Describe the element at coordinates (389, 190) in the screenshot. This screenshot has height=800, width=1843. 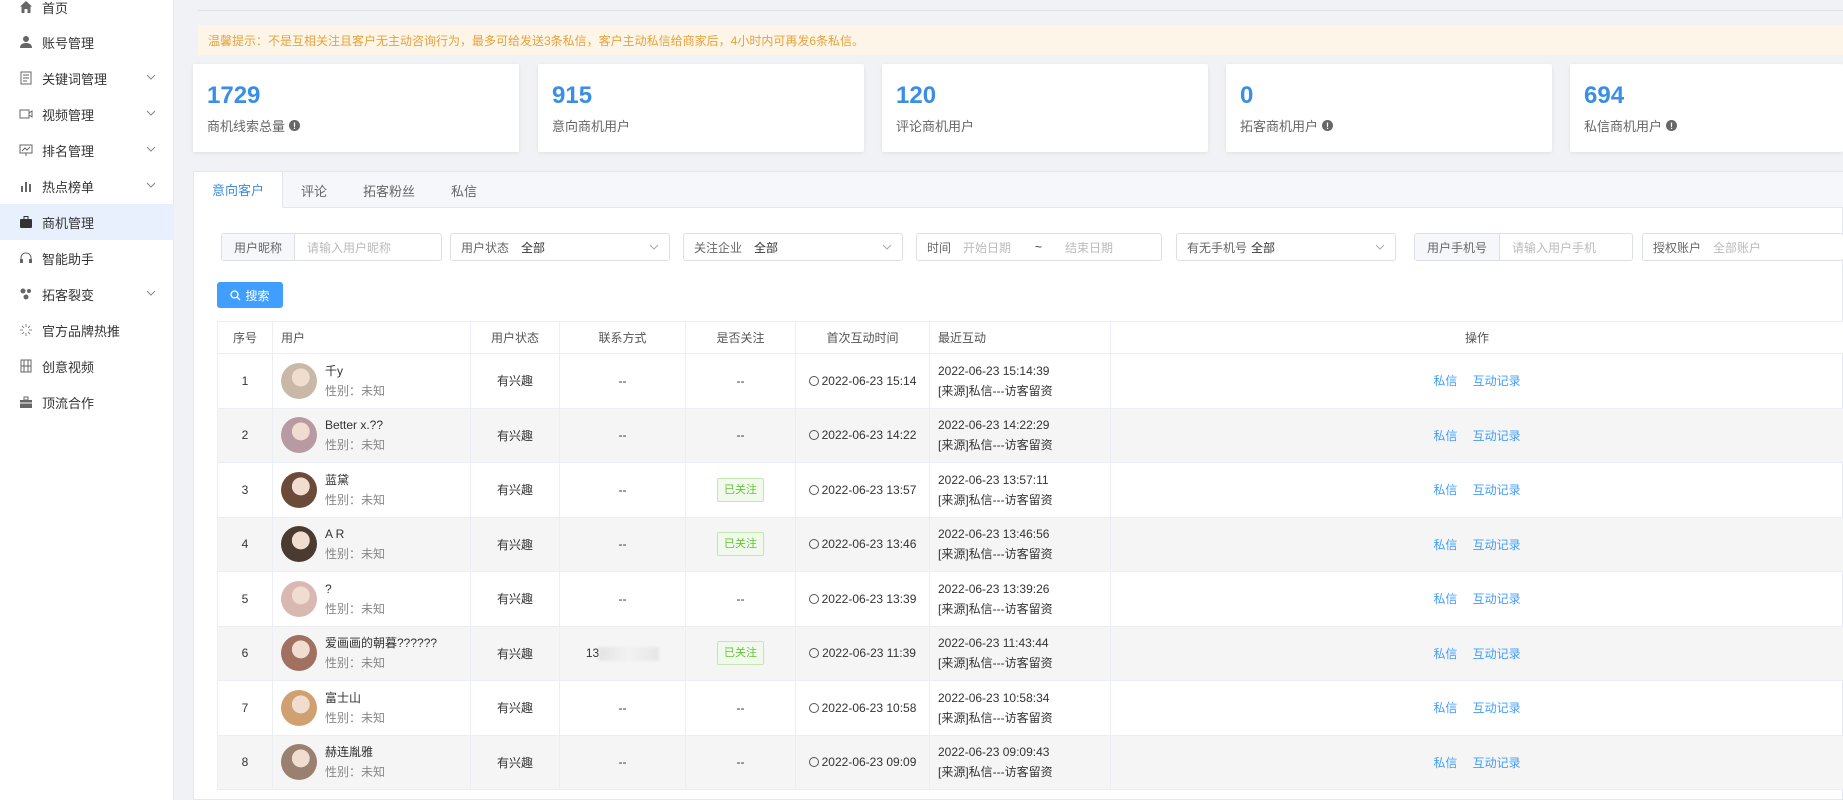
I see `tab-expand-fans: 拓客粉丝` at that location.